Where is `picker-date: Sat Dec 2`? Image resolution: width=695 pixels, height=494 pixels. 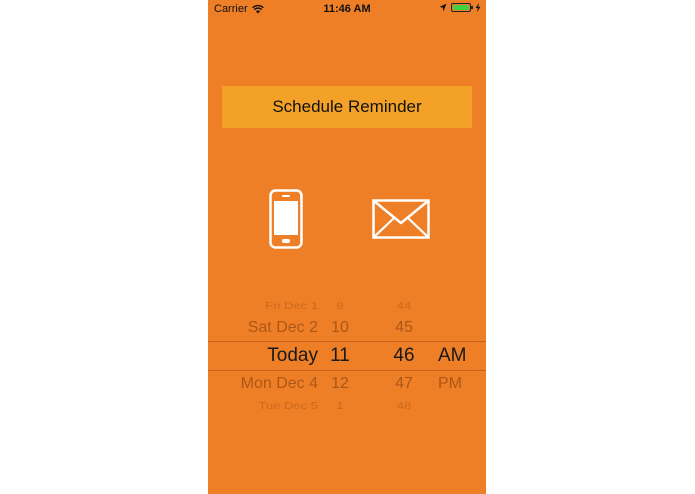 picker-date: Sat Dec 2 is located at coordinates (282, 327).